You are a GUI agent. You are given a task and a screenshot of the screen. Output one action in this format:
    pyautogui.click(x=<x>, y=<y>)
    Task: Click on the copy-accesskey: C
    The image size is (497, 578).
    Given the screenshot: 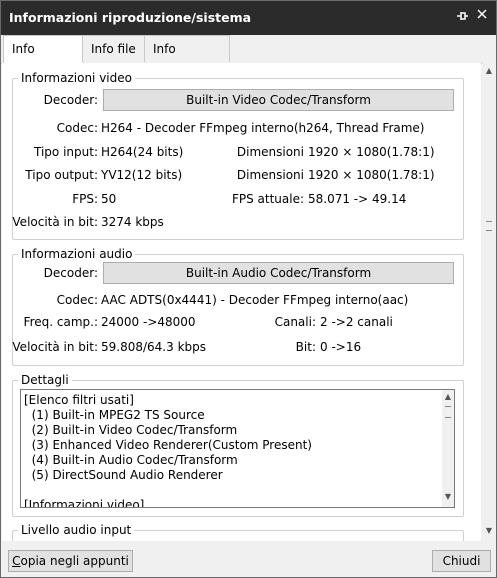 What is the action you would take?
    pyautogui.click(x=16, y=561)
    